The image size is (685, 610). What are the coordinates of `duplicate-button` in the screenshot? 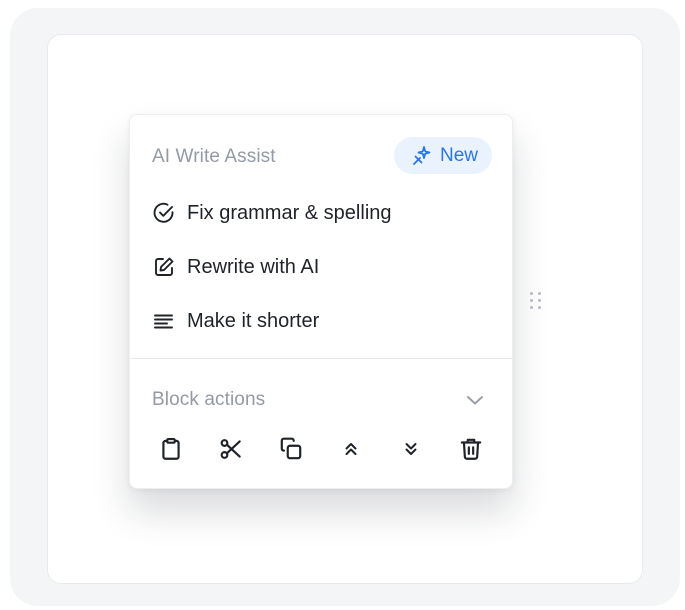 It's located at (291, 449).